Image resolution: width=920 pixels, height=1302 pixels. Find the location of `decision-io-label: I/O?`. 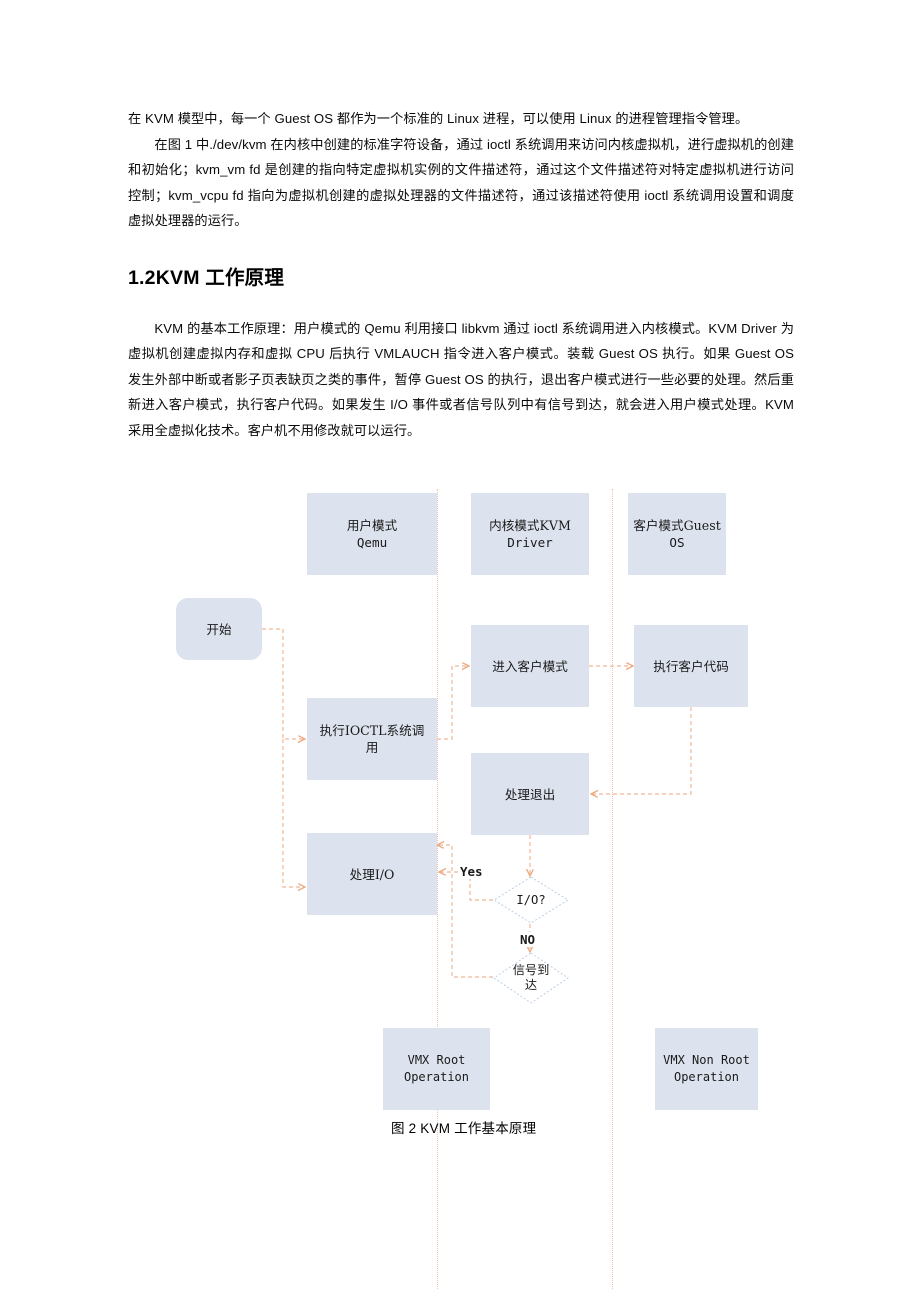

decision-io-label: I/O? is located at coordinates (531, 899).